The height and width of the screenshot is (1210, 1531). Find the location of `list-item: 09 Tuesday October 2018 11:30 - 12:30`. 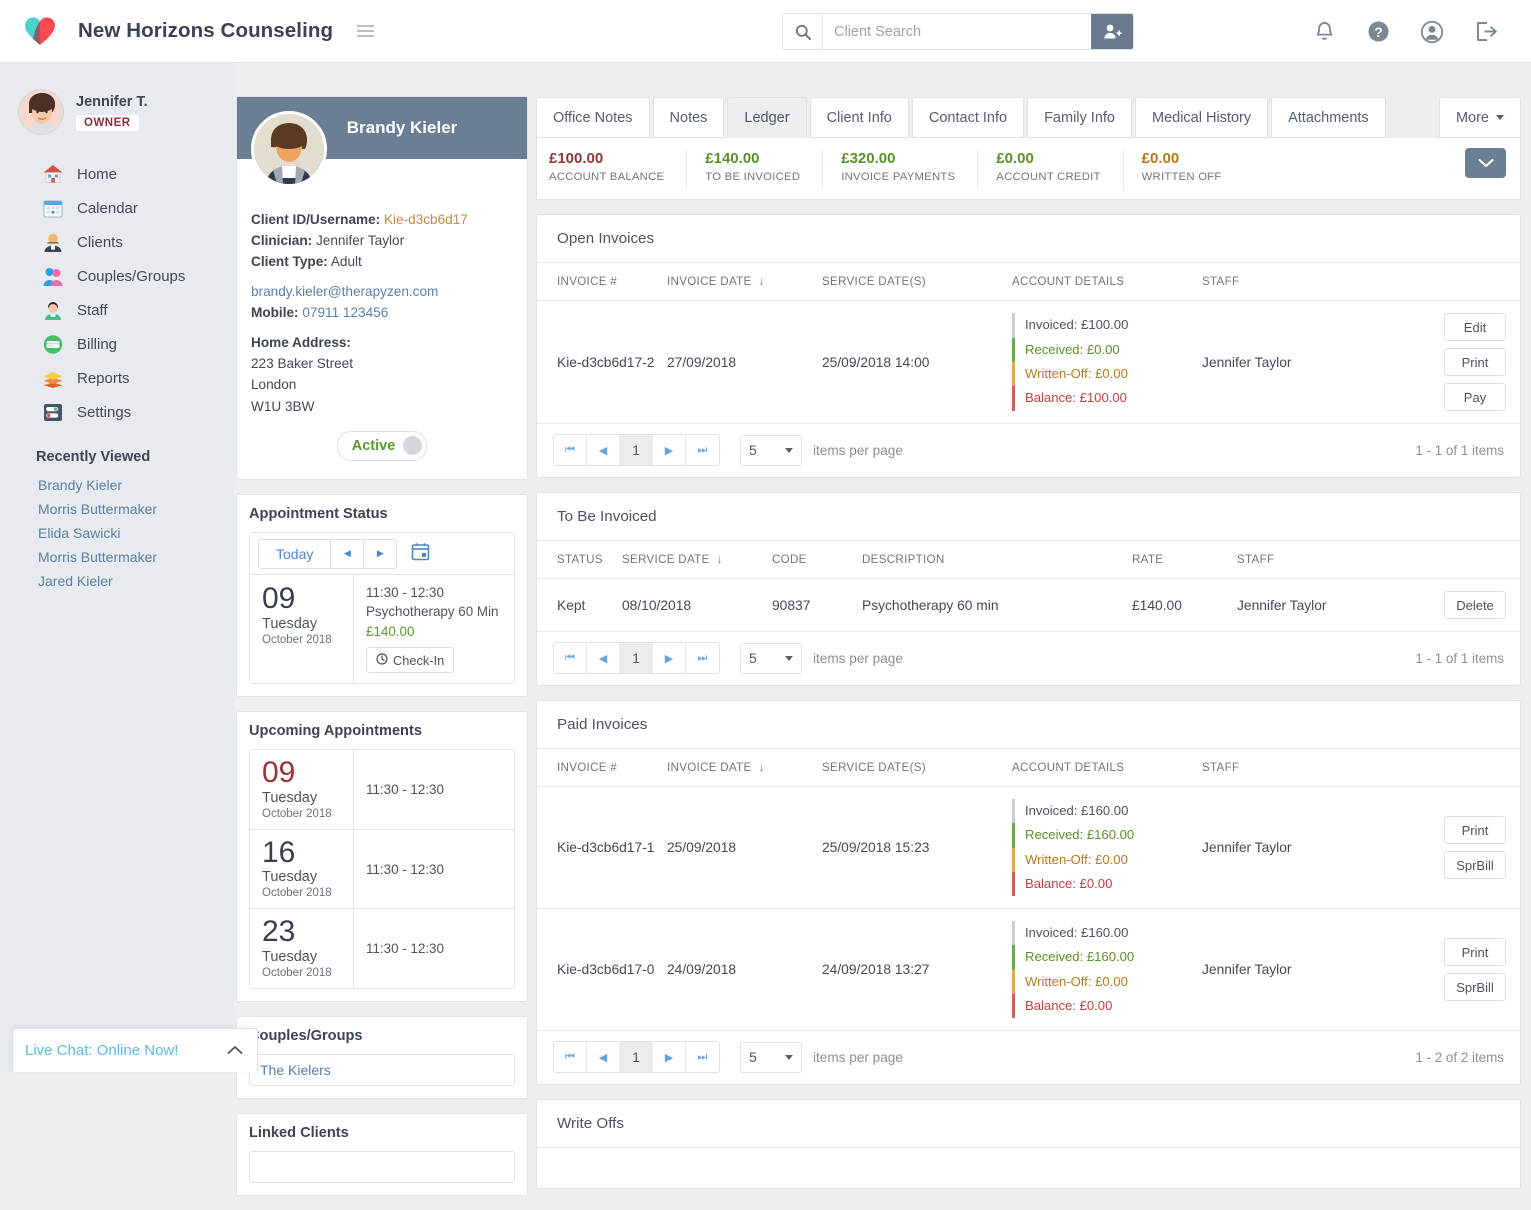

list-item: 09 Tuesday October 2018 11:30 - 12:30 is located at coordinates (382, 790).